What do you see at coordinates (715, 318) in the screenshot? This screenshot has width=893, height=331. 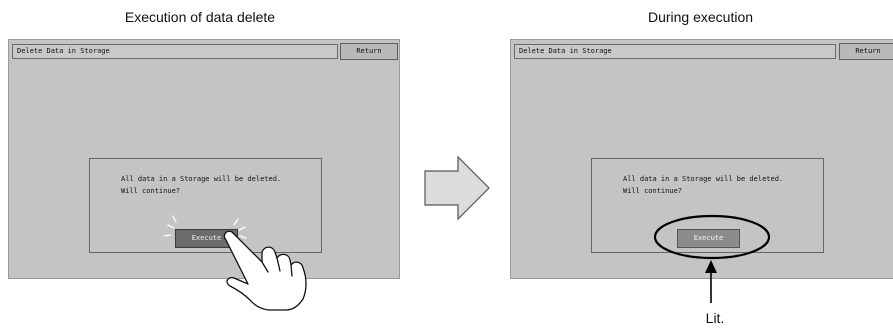 I see `lit-label: Lit.` at bounding box center [715, 318].